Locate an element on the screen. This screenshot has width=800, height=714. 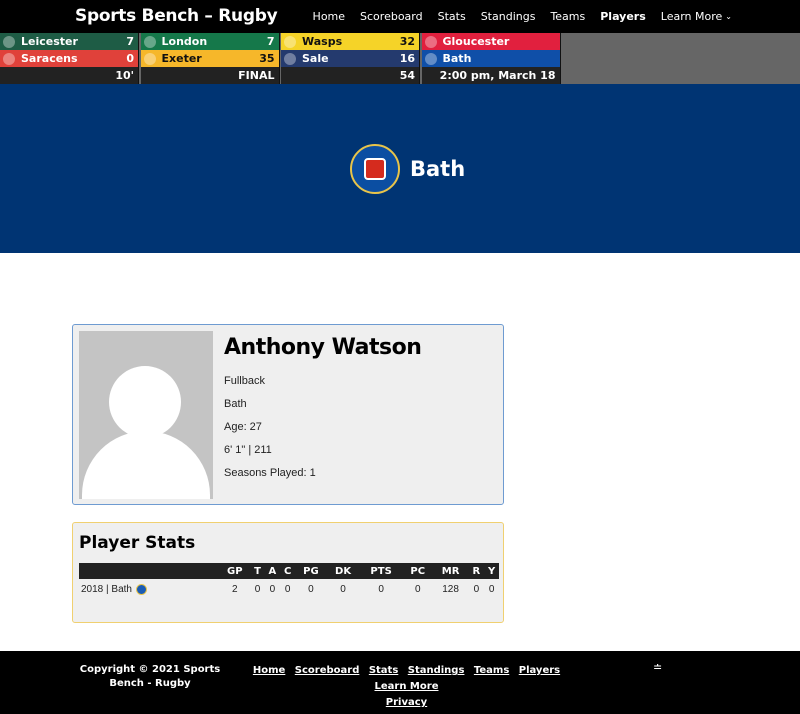
home-team-row: Exeter 35 is located at coordinates (209, 58).